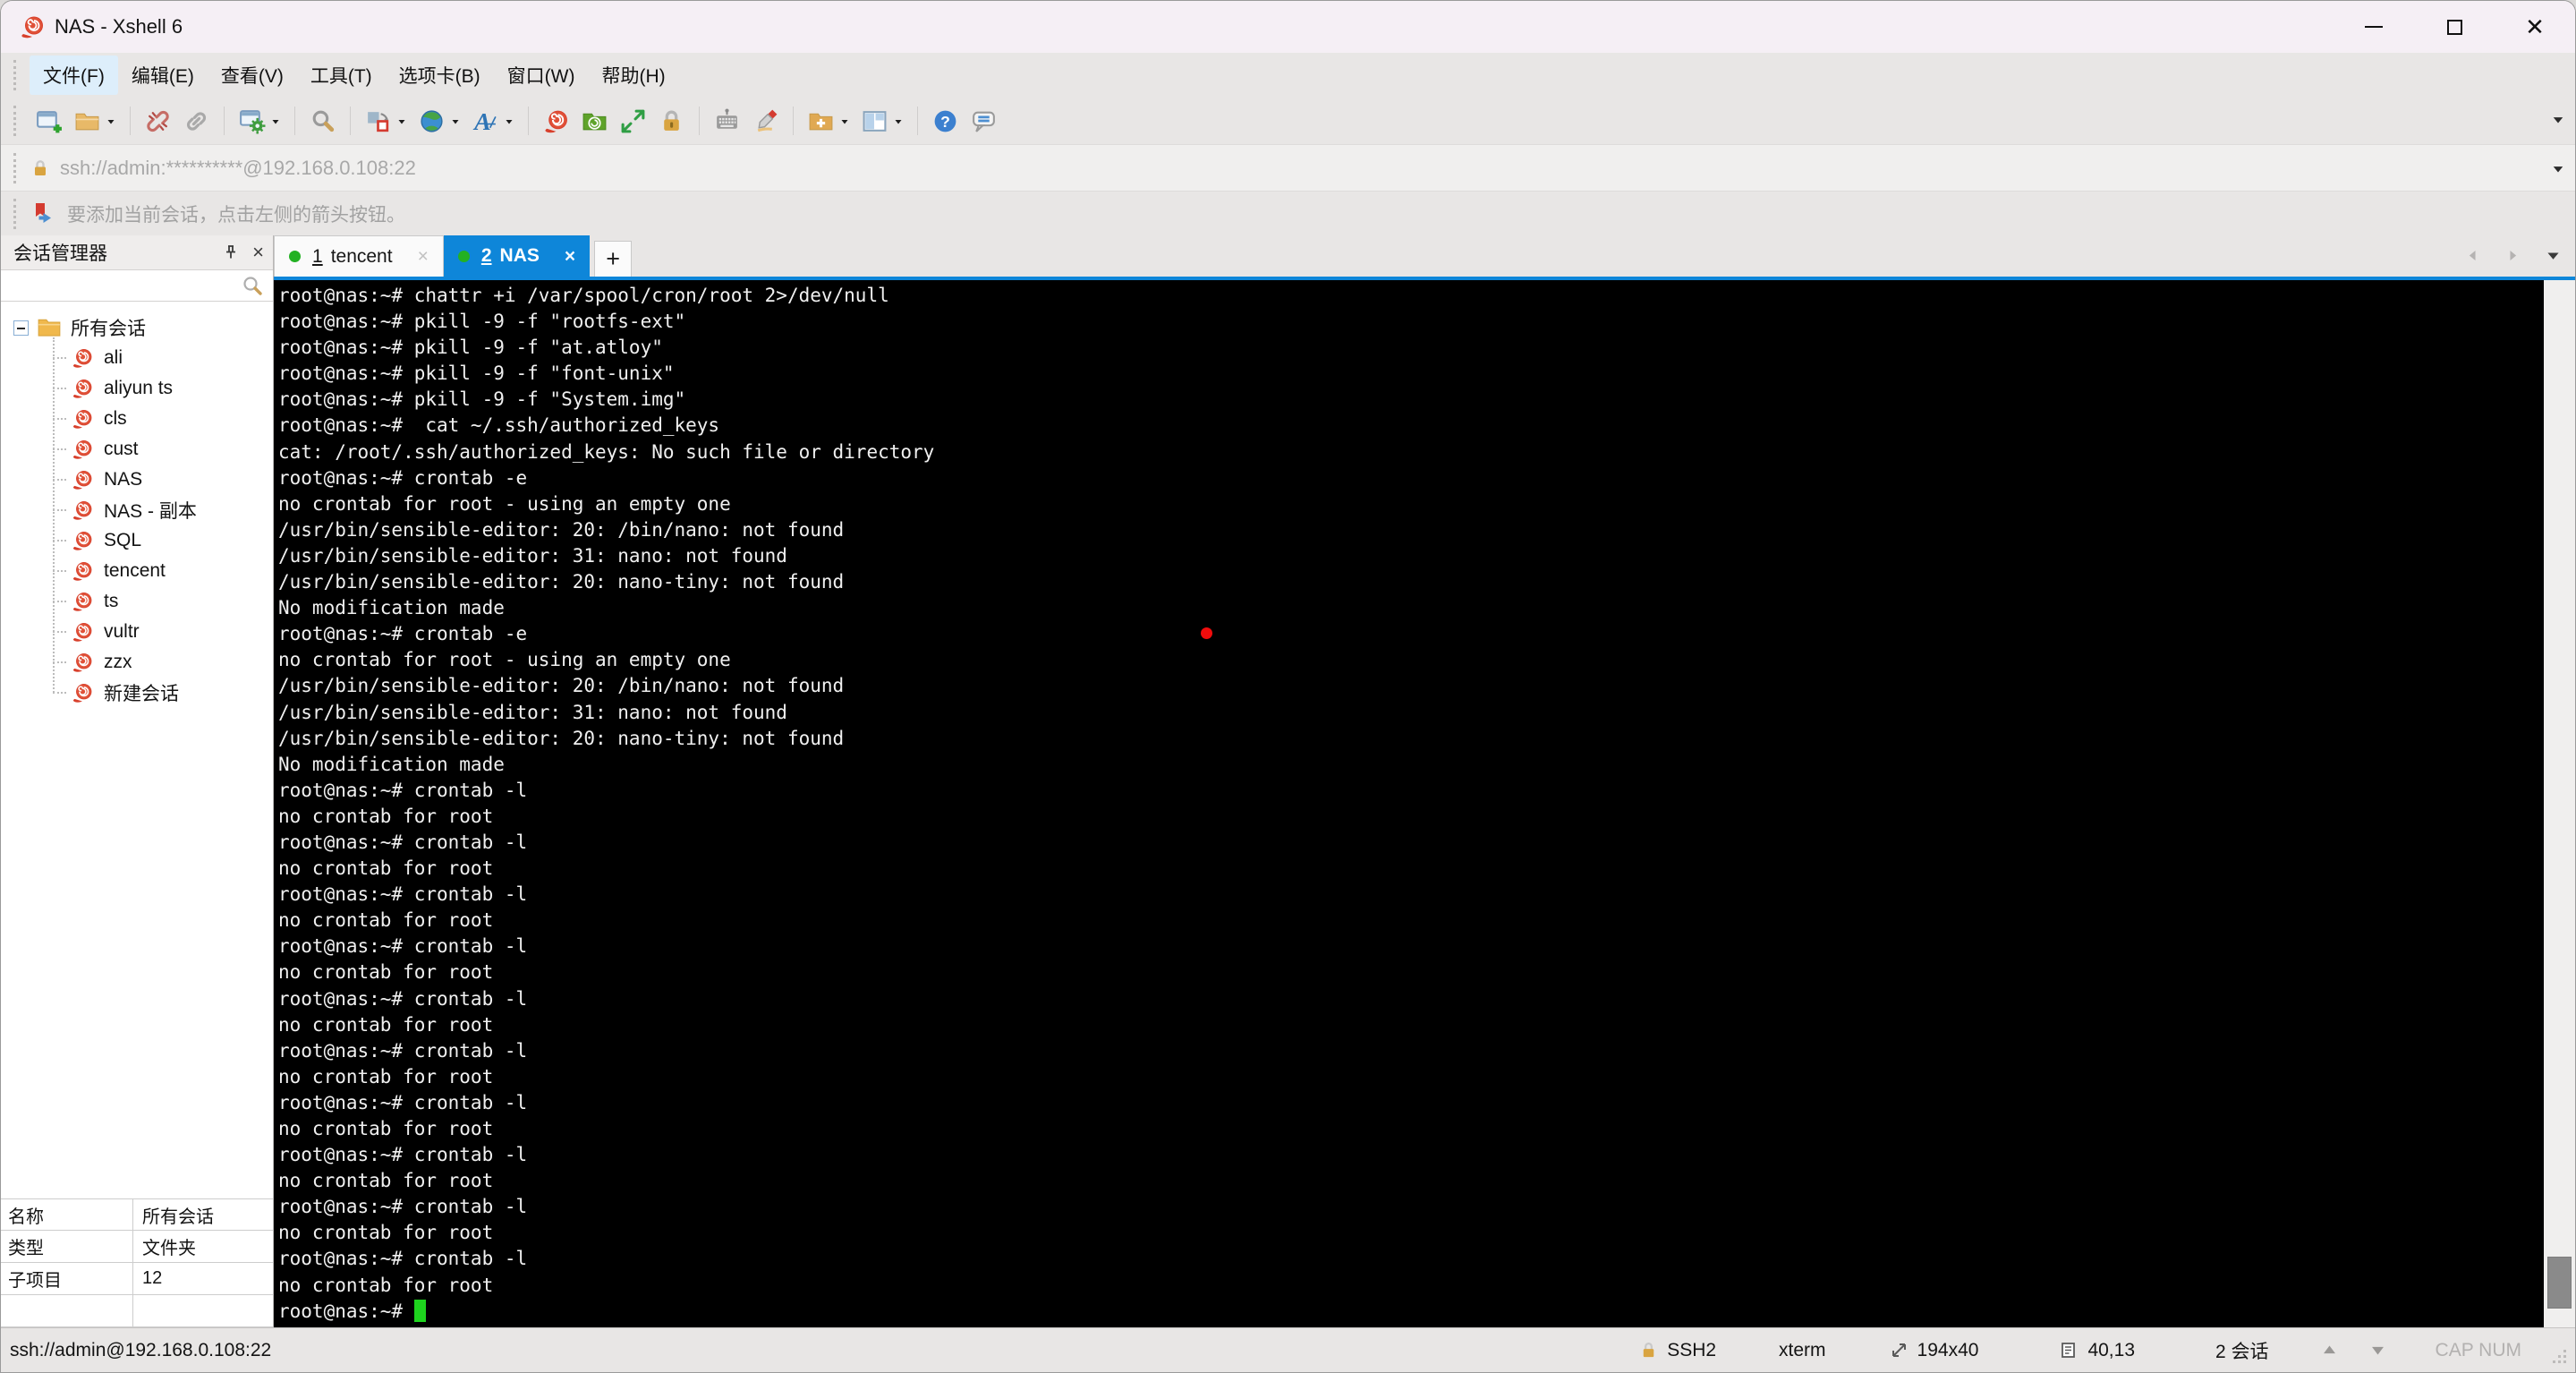 The width and height of the screenshot is (2576, 1373). What do you see at coordinates (158, 121) in the screenshot?
I see `disconnect-button` at bounding box center [158, 121].